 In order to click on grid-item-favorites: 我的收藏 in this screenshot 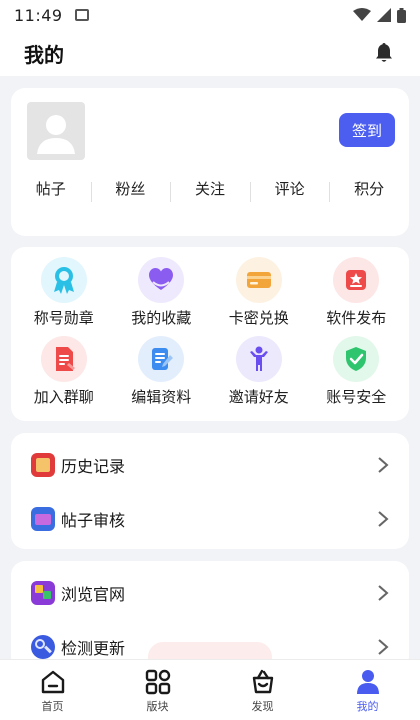, I will do `click(162, 292)`.